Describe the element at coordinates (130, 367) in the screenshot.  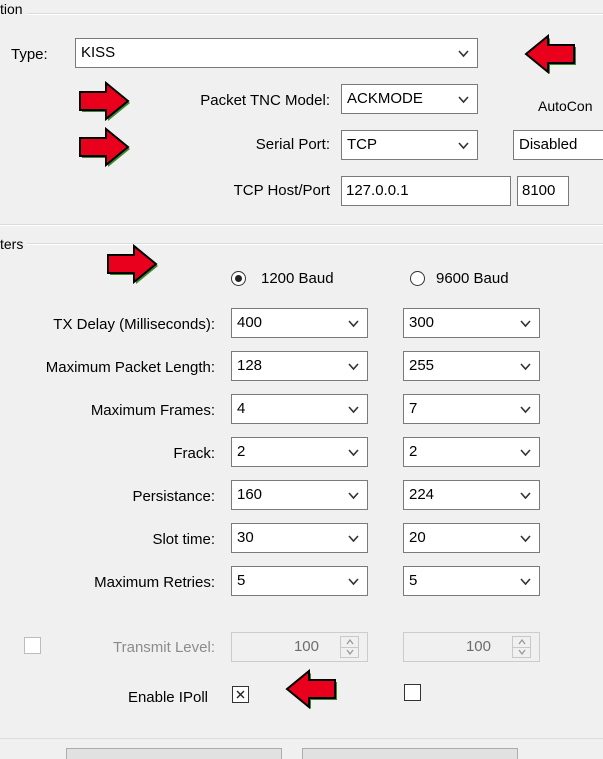
I see `param-label: Maximum Packet Length:` at that location.